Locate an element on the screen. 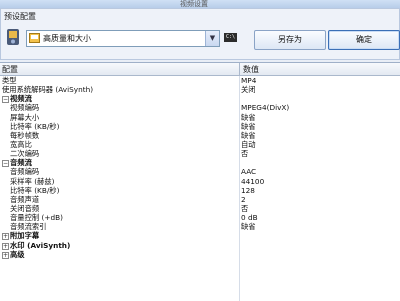 The width and height of the screenshot is (400, 301). property-value: 关闭 is located at coordinates (248, 89).